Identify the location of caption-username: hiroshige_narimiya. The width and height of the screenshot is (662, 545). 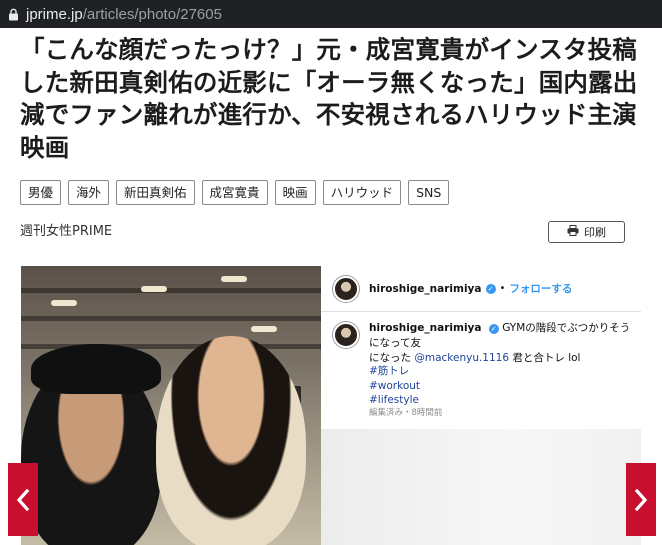
(425, 328).